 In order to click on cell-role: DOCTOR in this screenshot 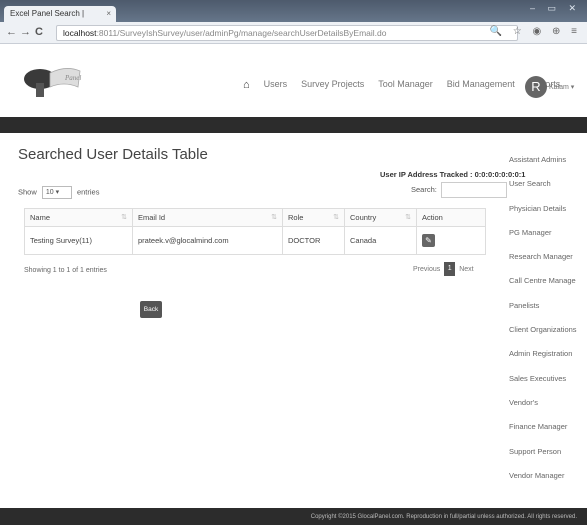, I will do `click(313, 240)`.